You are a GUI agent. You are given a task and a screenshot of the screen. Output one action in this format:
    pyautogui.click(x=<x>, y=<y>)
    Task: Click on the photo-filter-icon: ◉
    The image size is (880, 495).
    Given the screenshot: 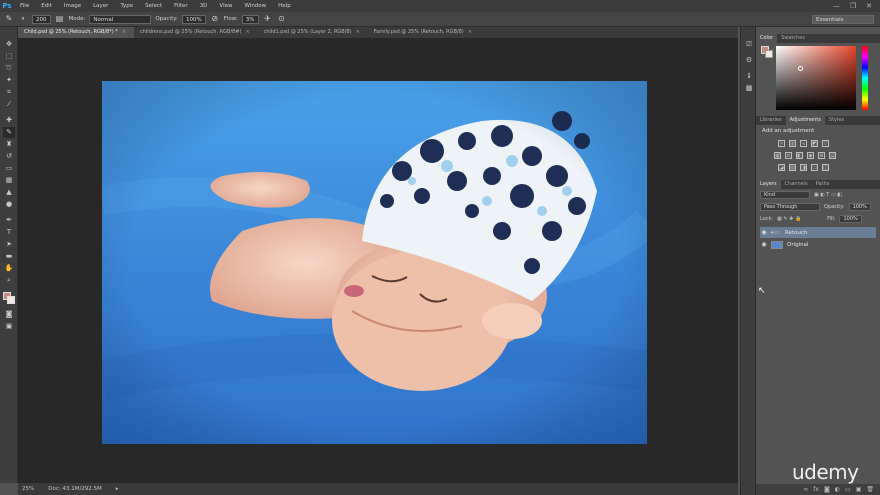 What is the action you would take?
    pyautogui.click(x=810, y=155)
    